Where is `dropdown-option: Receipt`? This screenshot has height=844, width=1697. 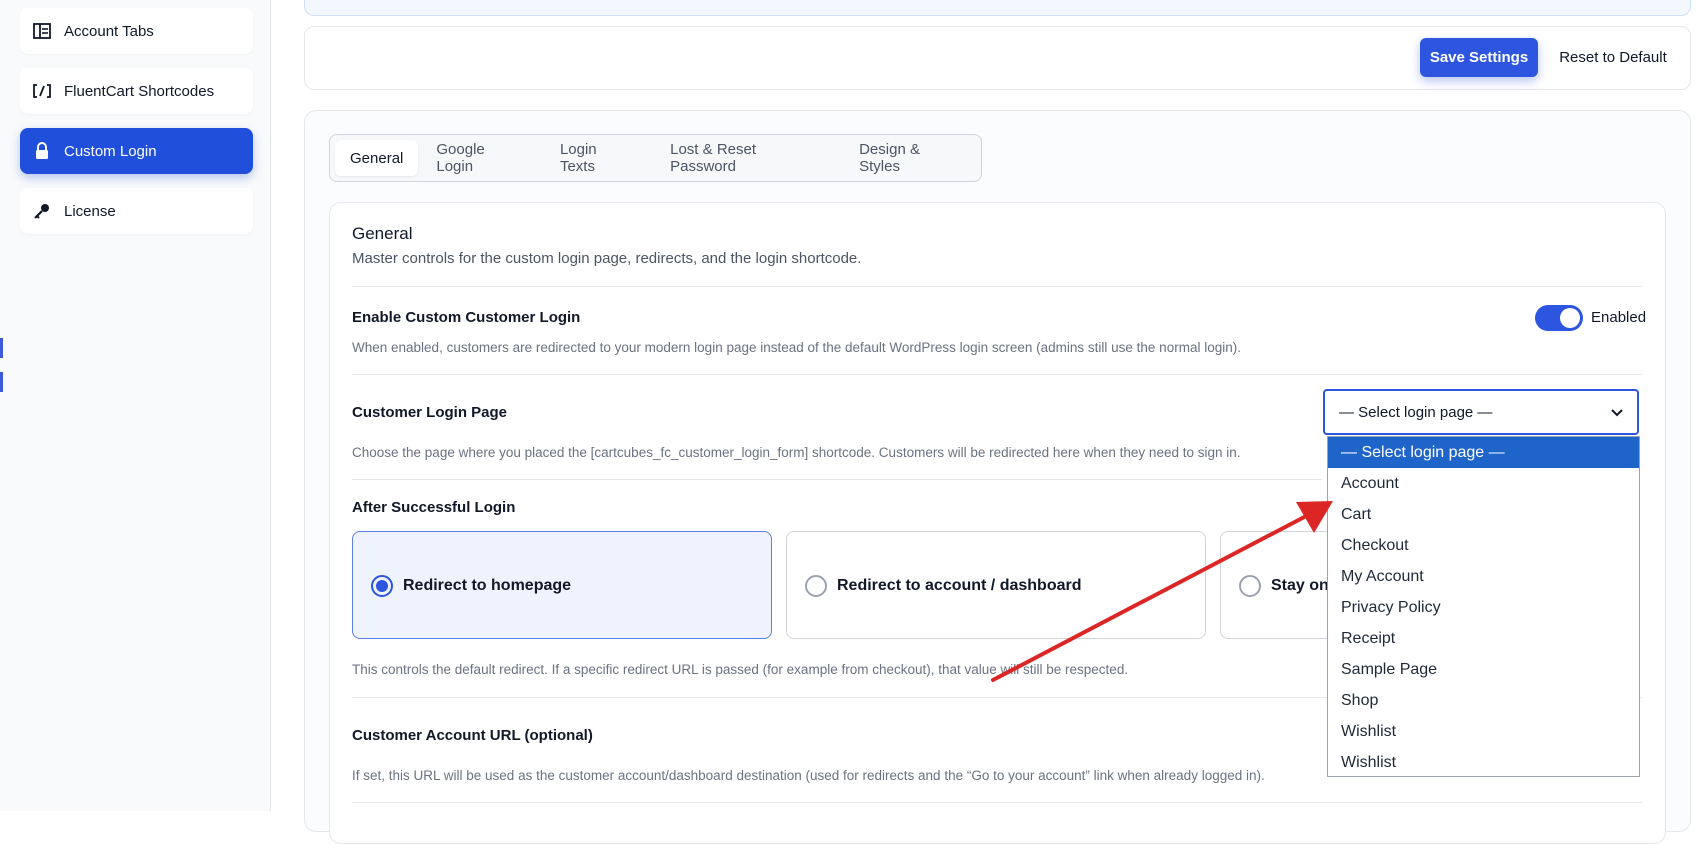 dropdown-option: Receipt is located at coordinates (1483, 638).